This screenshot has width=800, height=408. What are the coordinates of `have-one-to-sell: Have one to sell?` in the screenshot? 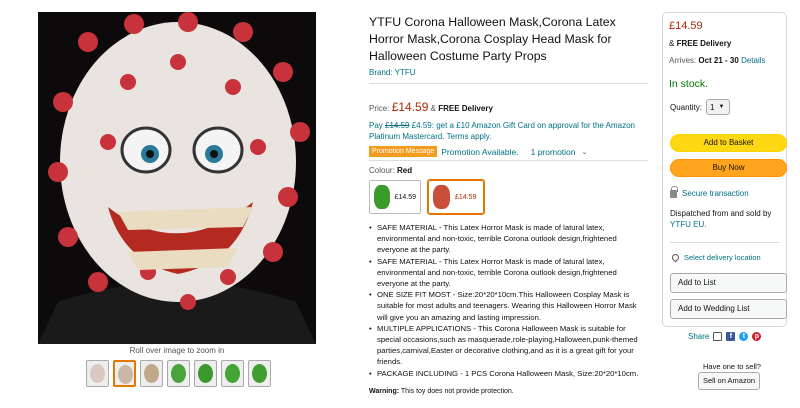 It's located at (732, 366).